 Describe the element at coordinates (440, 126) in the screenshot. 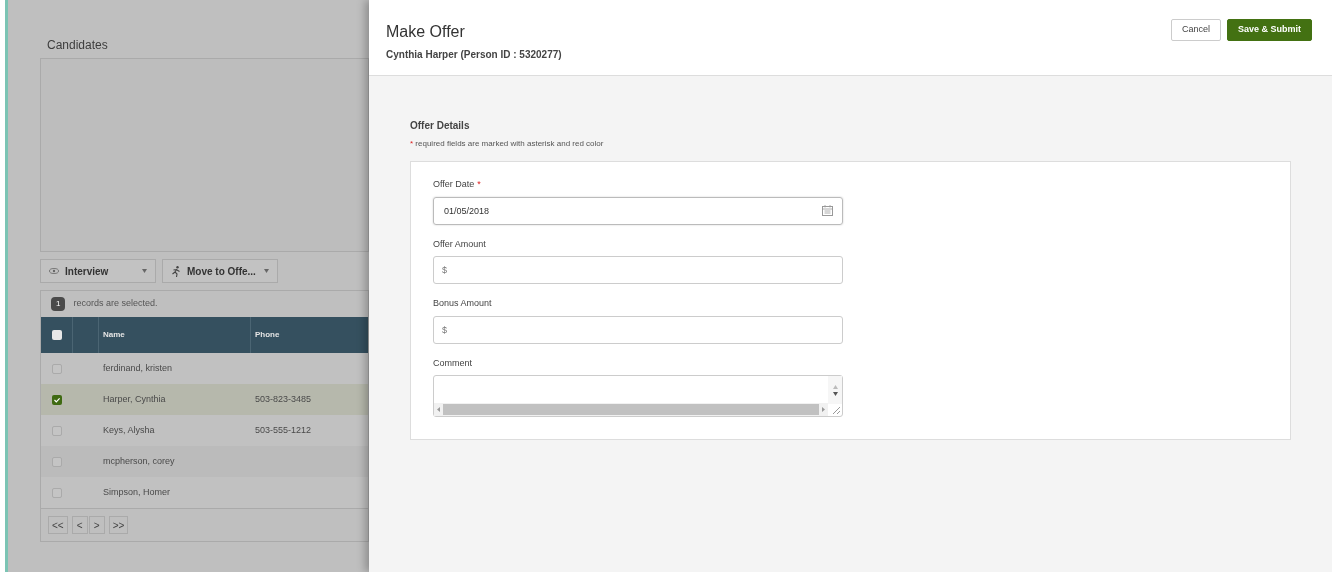

I see `section-title: Offer Details` at that location.